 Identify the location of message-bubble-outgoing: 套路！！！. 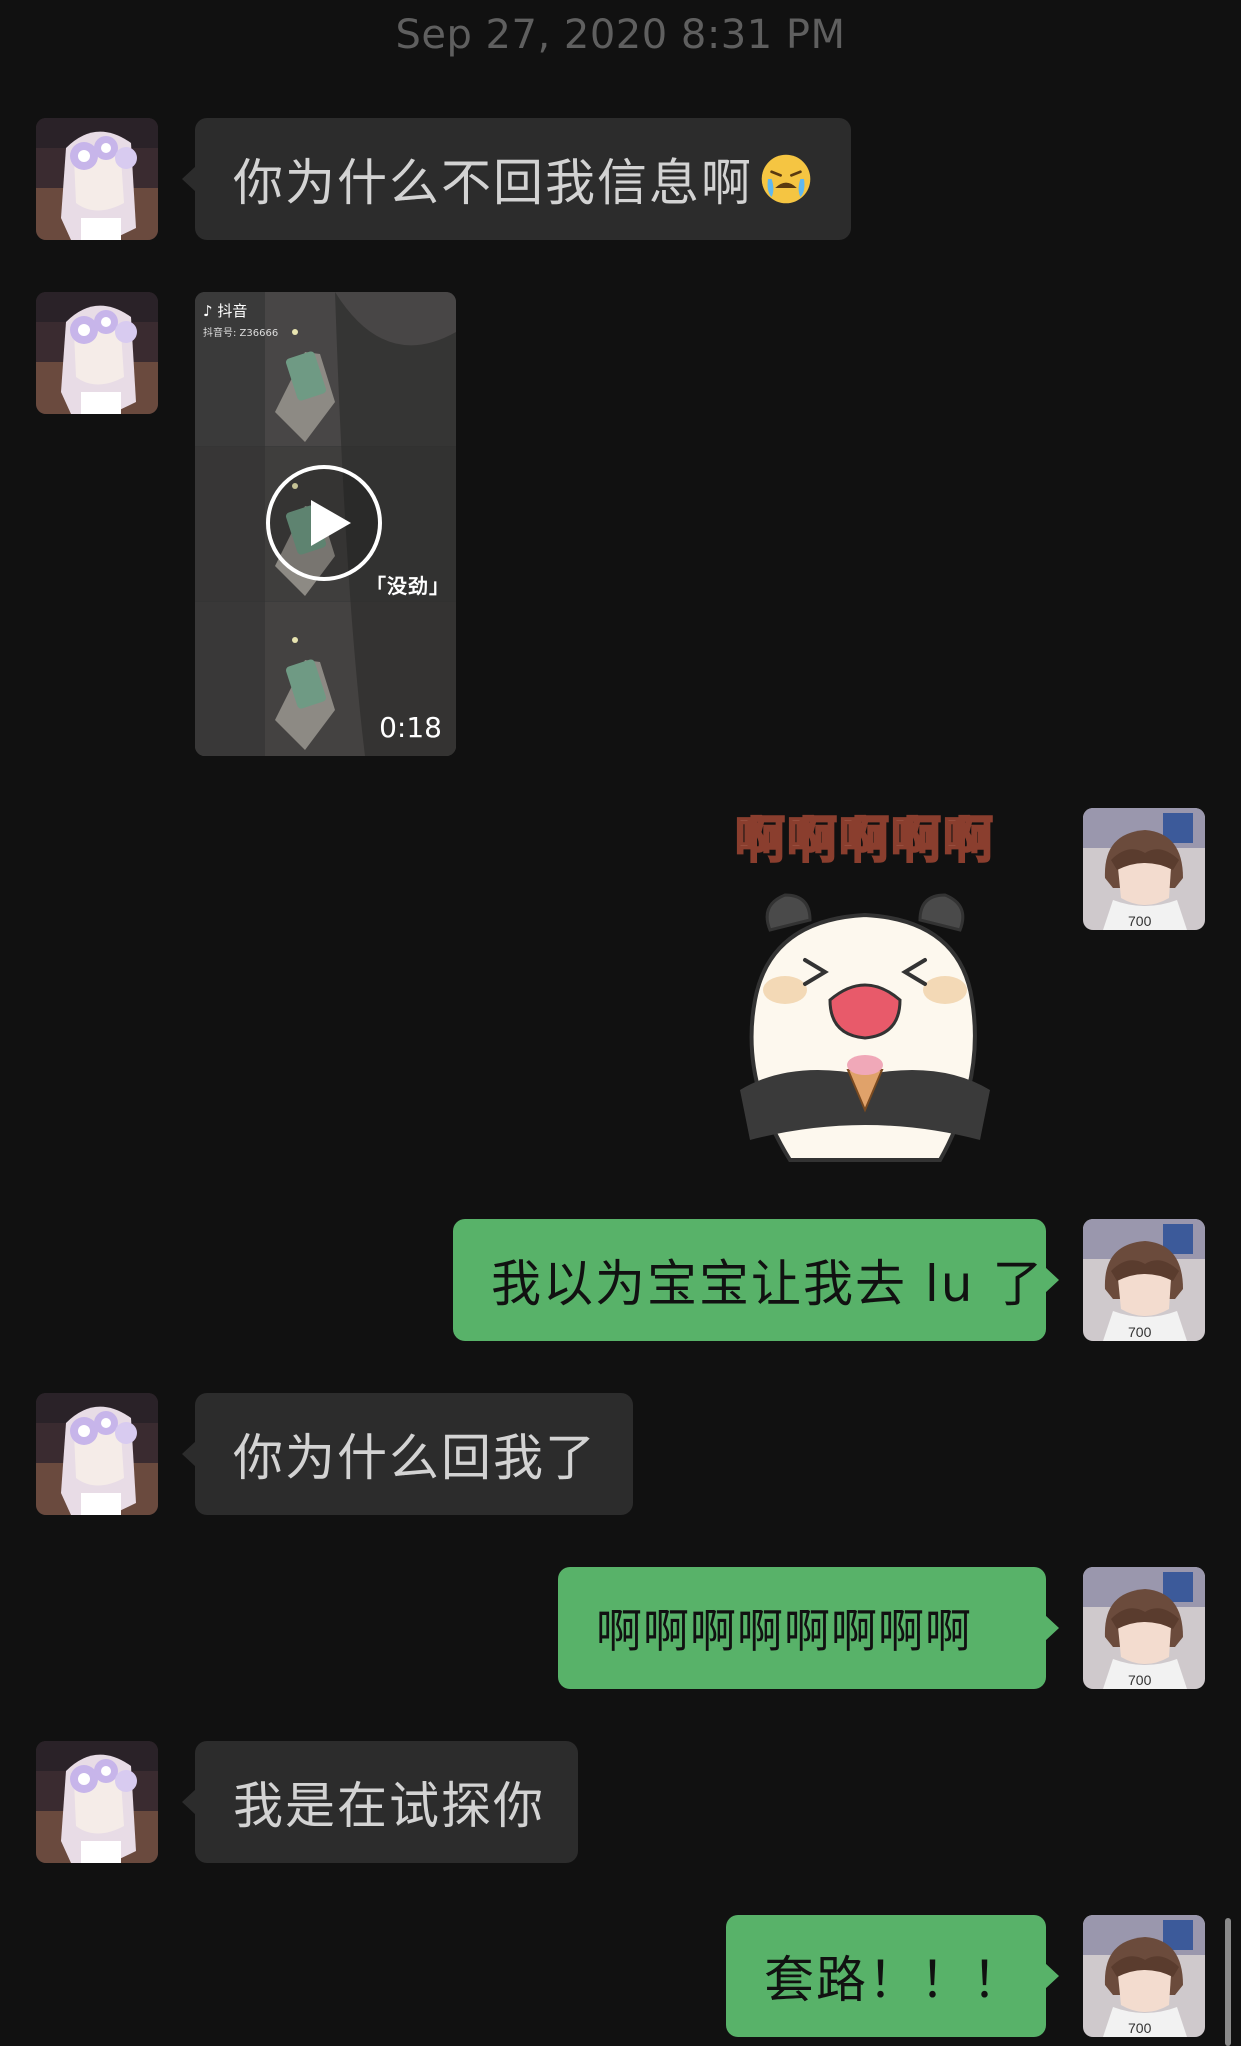
(892, 1976).